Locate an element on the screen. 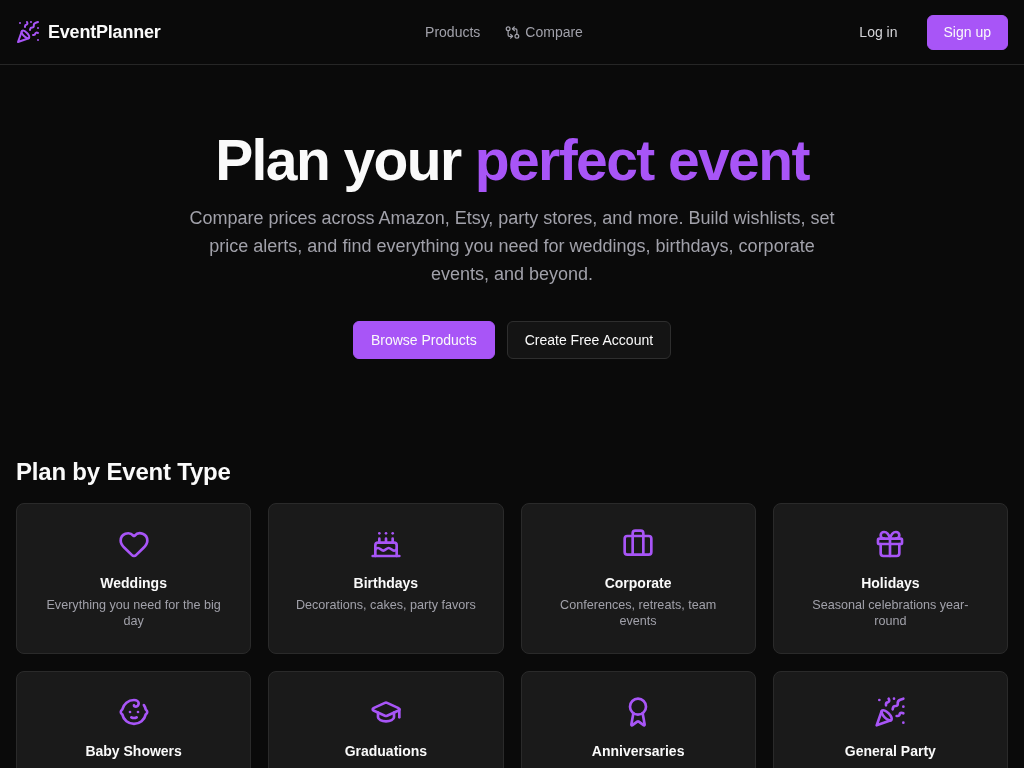  event-type-card: General Party is located at coordinates (890, 719).